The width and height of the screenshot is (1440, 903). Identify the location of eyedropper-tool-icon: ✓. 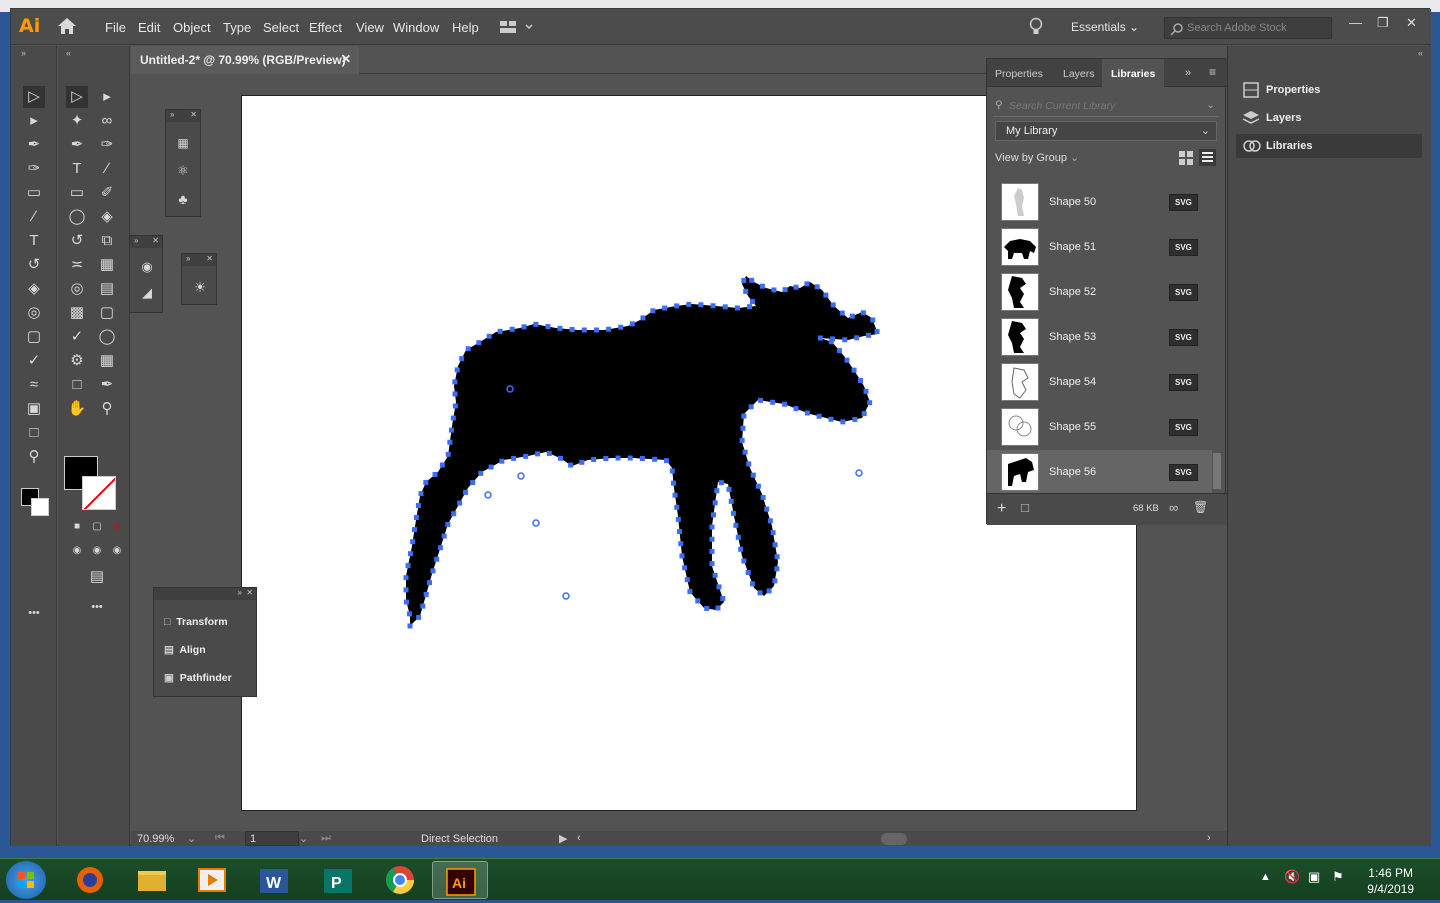
(77, 337).